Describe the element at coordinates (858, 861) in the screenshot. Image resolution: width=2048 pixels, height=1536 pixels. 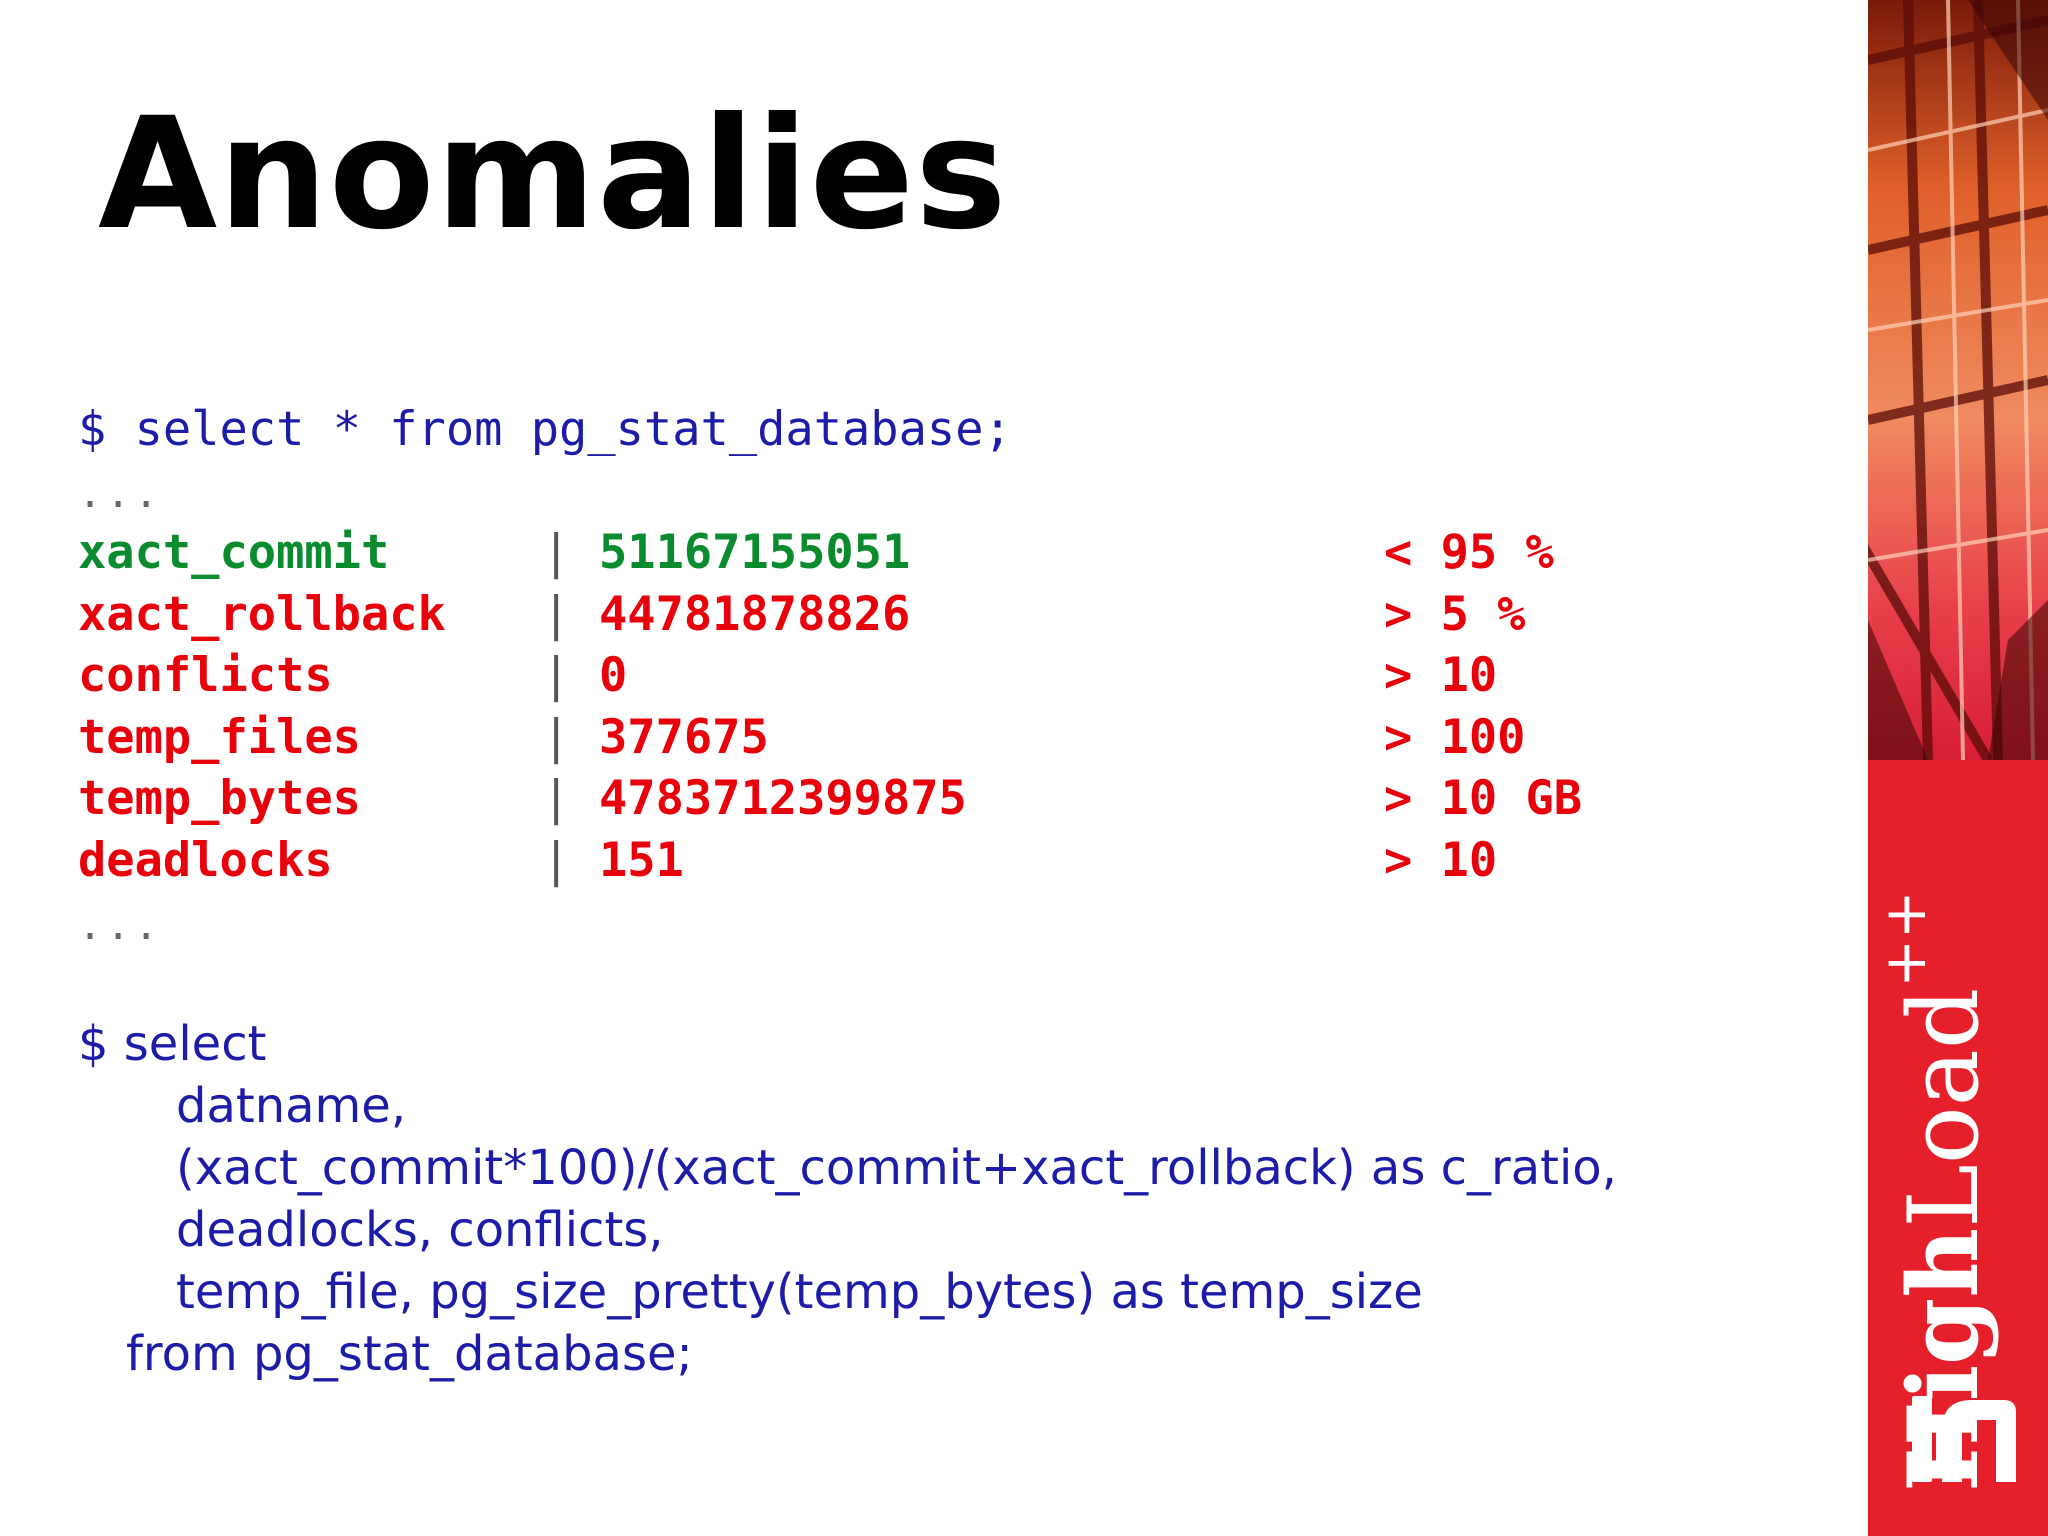
I see `table-row: deadlocks | 151 > 10` at that location.